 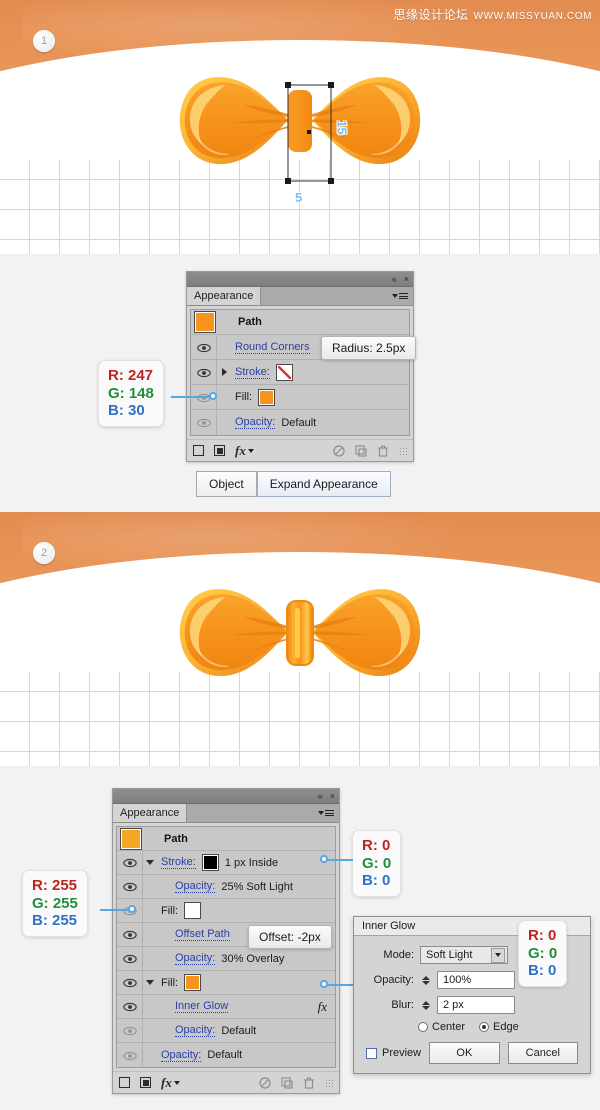 I want to click on rgb-b: B: 255, so click(x=55, y=921).